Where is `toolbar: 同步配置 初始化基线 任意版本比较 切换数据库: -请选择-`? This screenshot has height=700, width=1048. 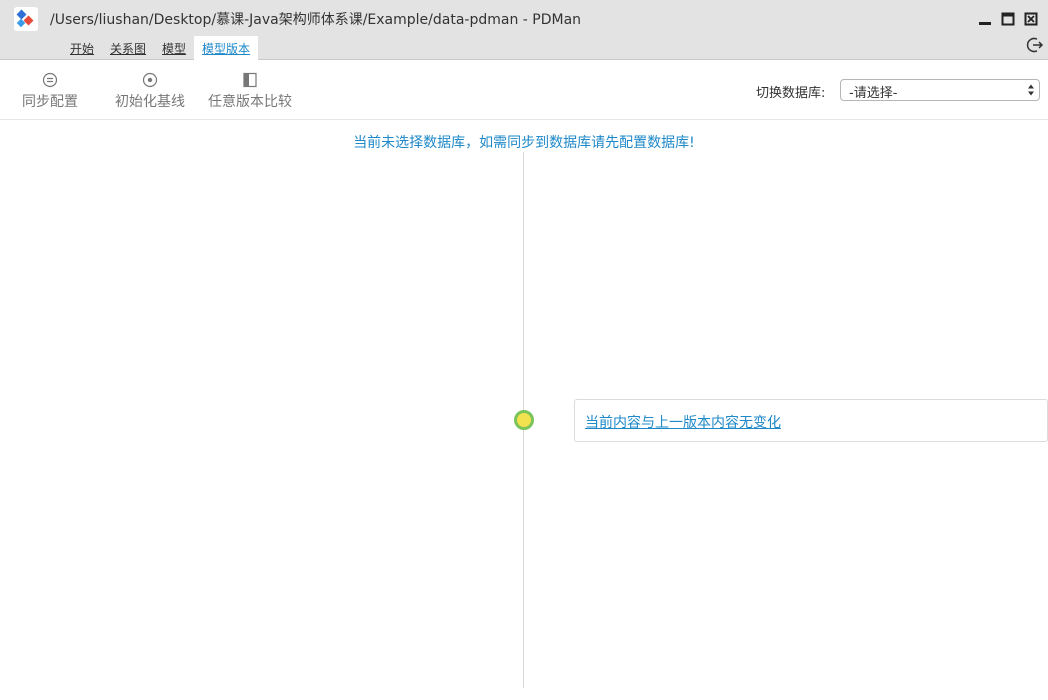
toolbar: 同步配置 初始化基线 任意版本比较 切换数据库: -请选择- is located at coordinates (524, 90).